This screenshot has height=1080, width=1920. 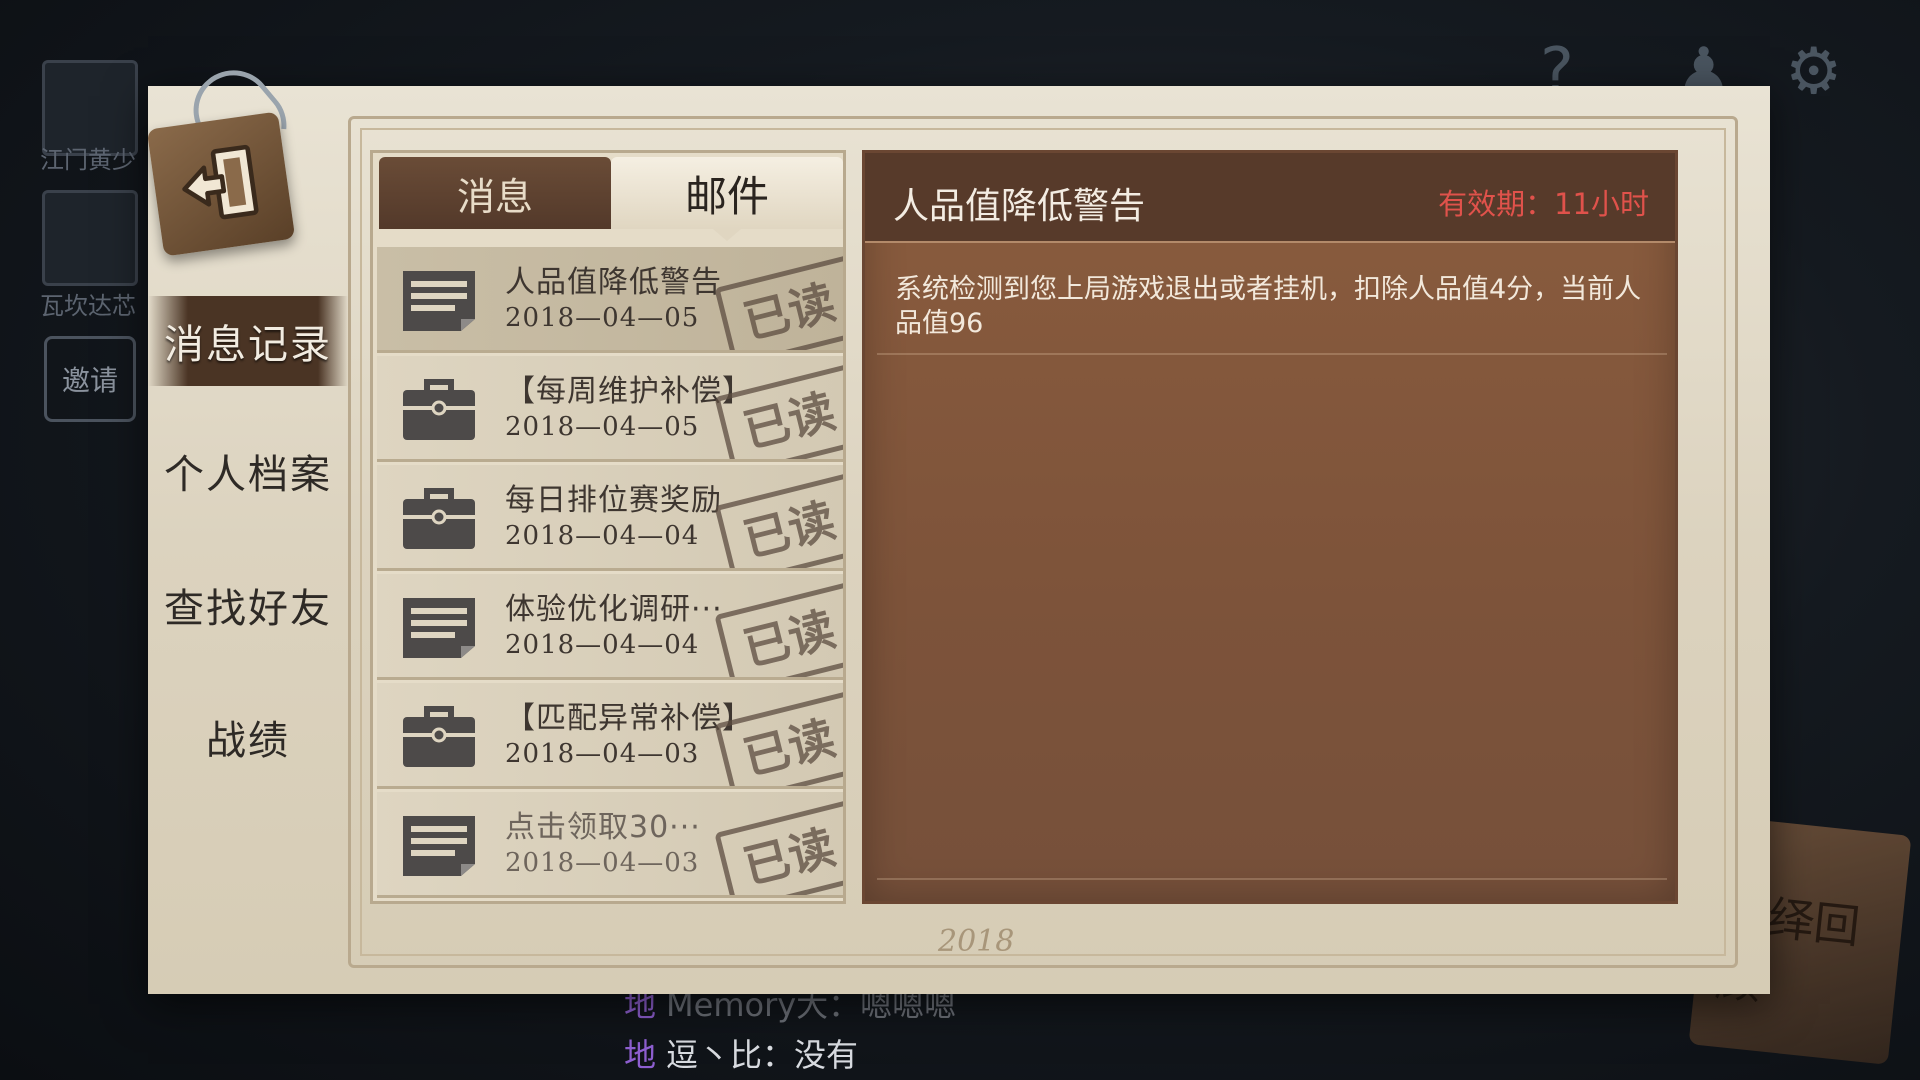 I want to click on mail-detail-body: 系统检测到您上局游戏退出或者挂机，扣除人品值4分，当前人品值96, so click(x=1270, y=307).